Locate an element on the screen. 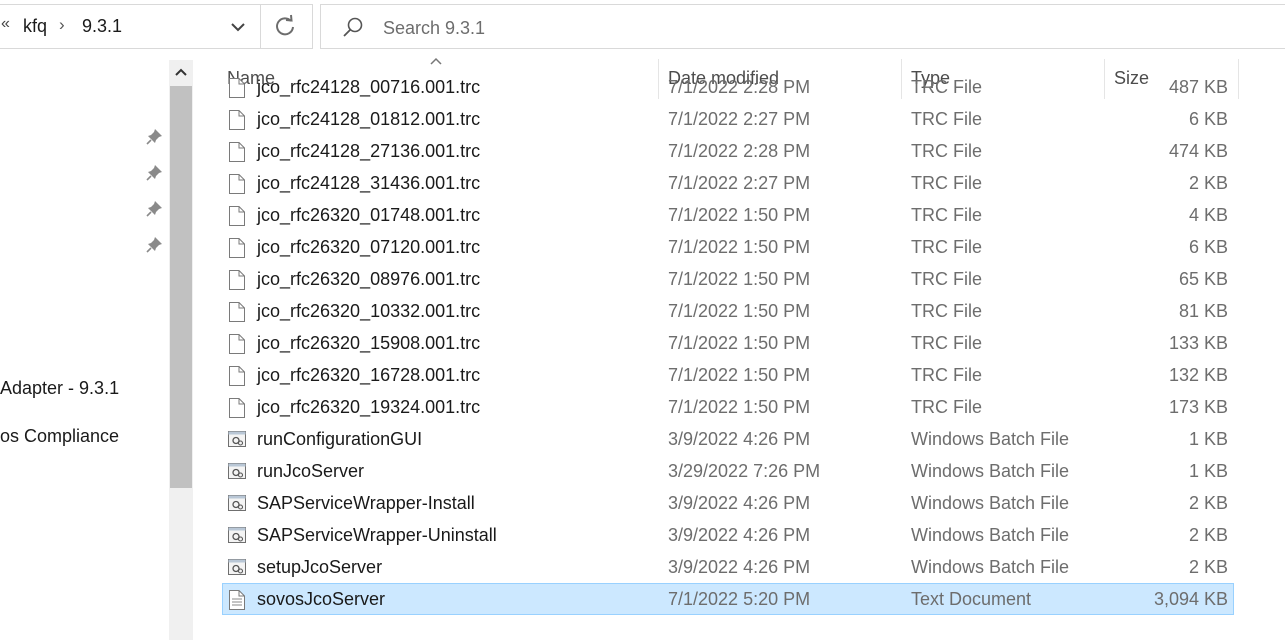 This screenshot has height=640, width=1285. file-name: SAPServiceWrapper-Uninstall is located at coordinates (377, 535).